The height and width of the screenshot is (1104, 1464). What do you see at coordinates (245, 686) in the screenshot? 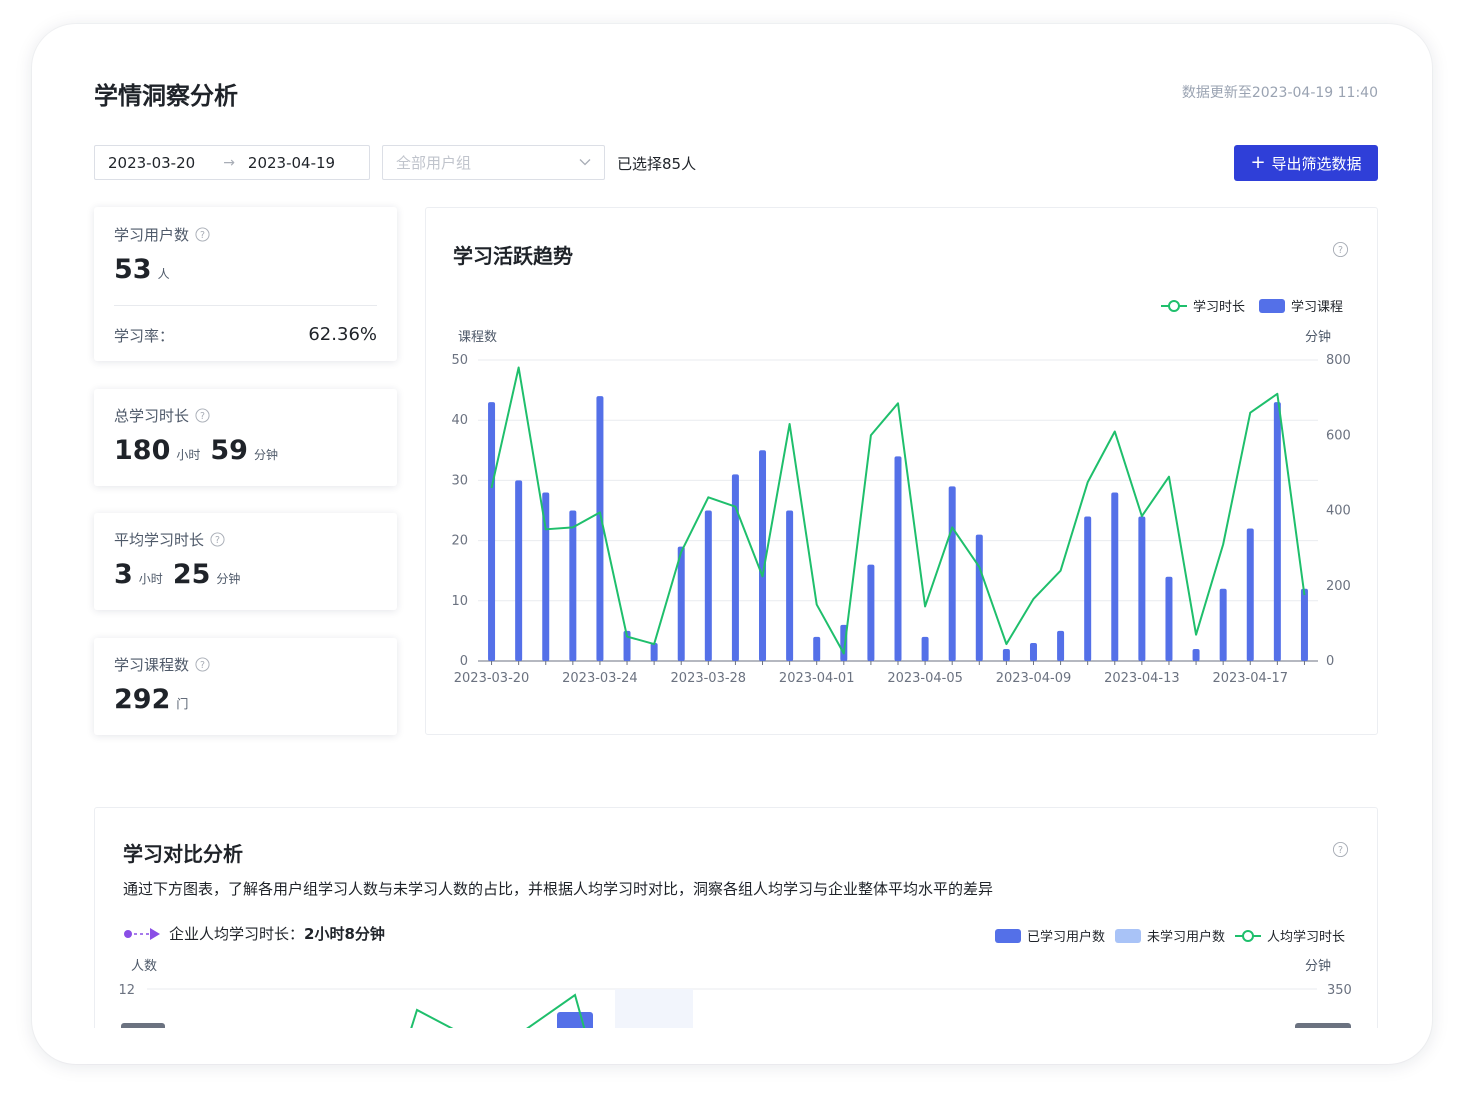
I see `stat-card-courses: 学习课程数 ? 292 门` at bounding box center [245, 686].